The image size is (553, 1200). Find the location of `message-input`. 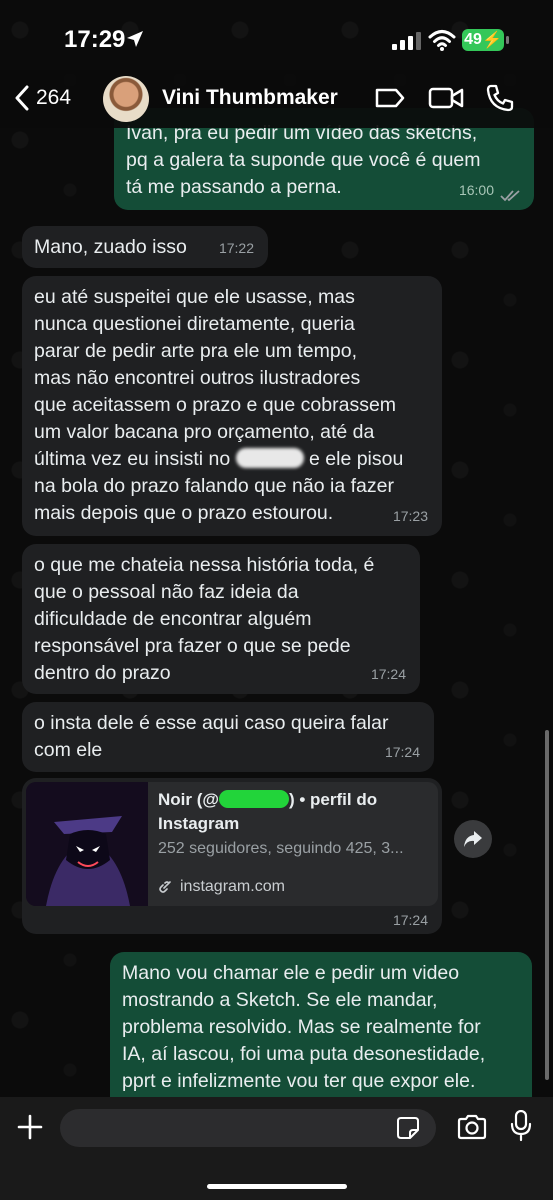

message-input is located at coordinates (248, 1128).